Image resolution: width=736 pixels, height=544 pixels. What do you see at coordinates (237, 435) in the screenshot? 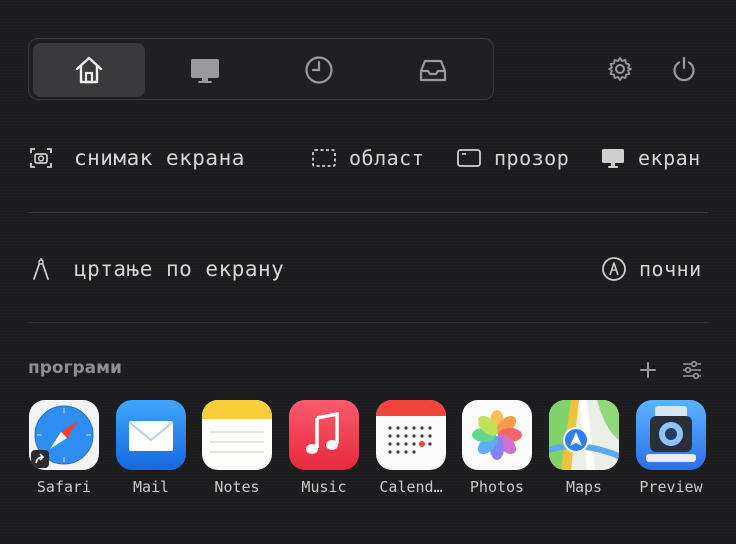
I see `notes-icon` at bounding box center [237, 435].